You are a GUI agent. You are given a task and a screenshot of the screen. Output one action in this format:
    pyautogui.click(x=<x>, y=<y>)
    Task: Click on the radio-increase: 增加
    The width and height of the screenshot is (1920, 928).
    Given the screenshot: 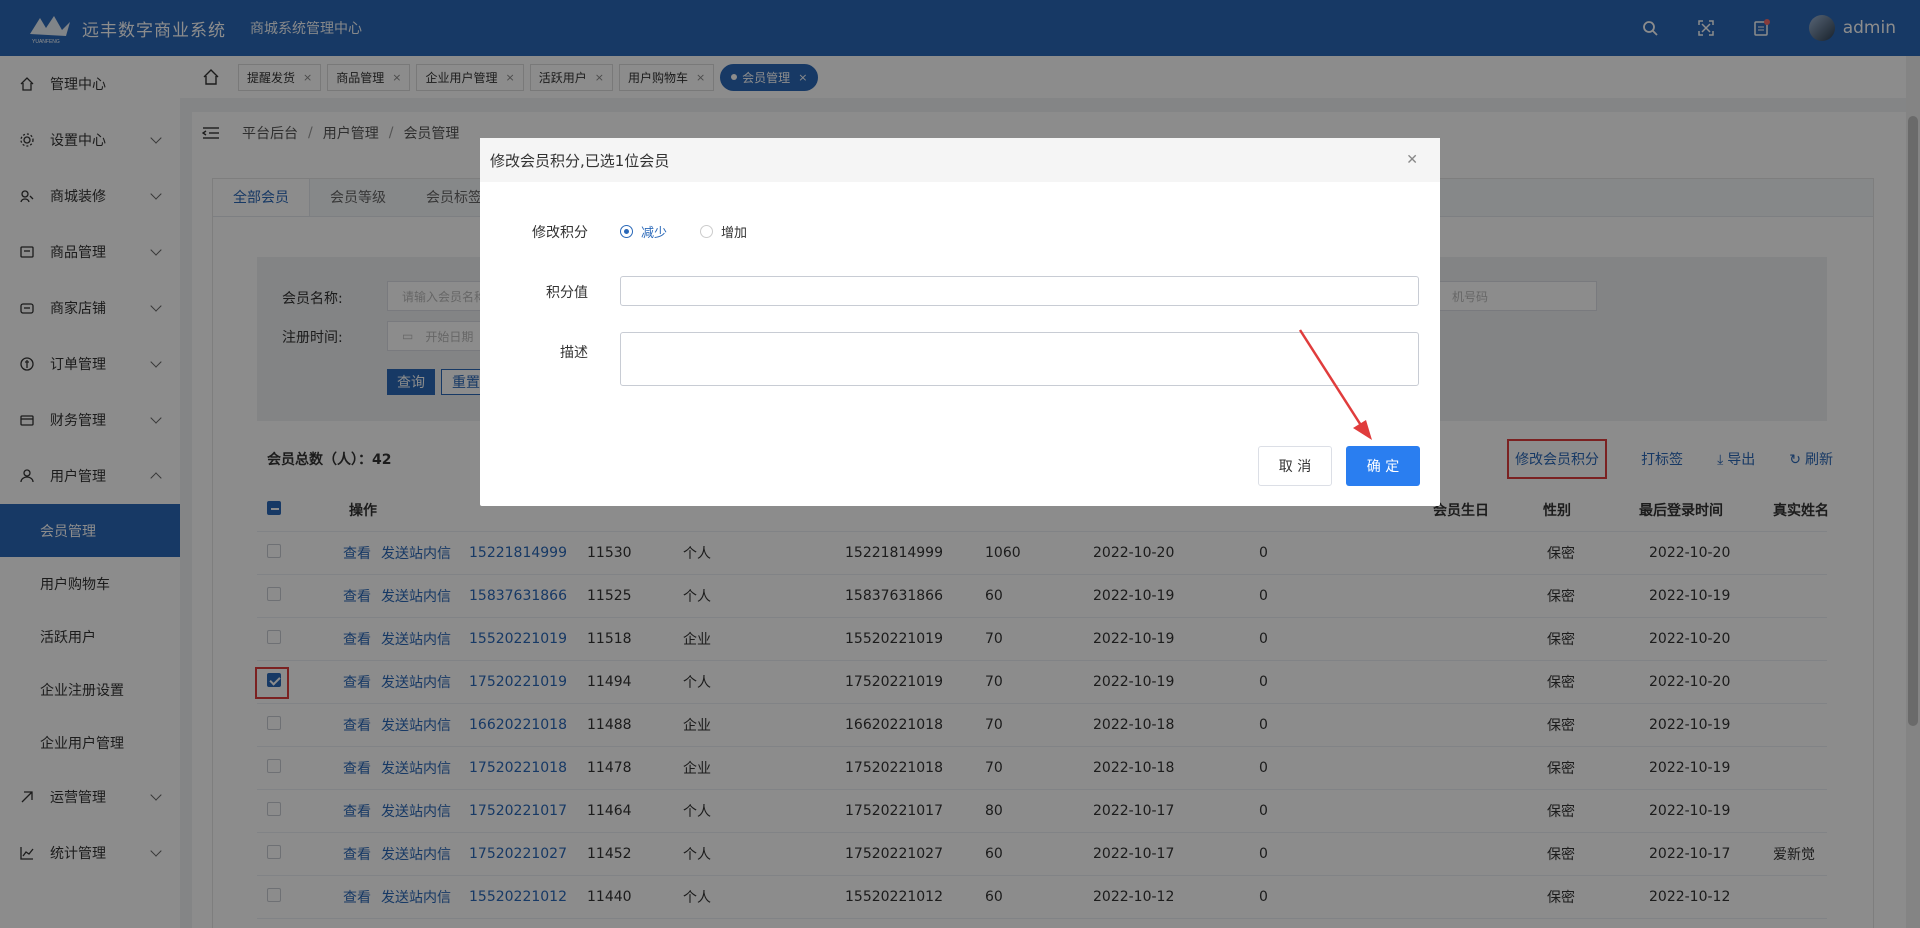 What is the action you would take?
    pyautogui.click(x=723, y=231)
    